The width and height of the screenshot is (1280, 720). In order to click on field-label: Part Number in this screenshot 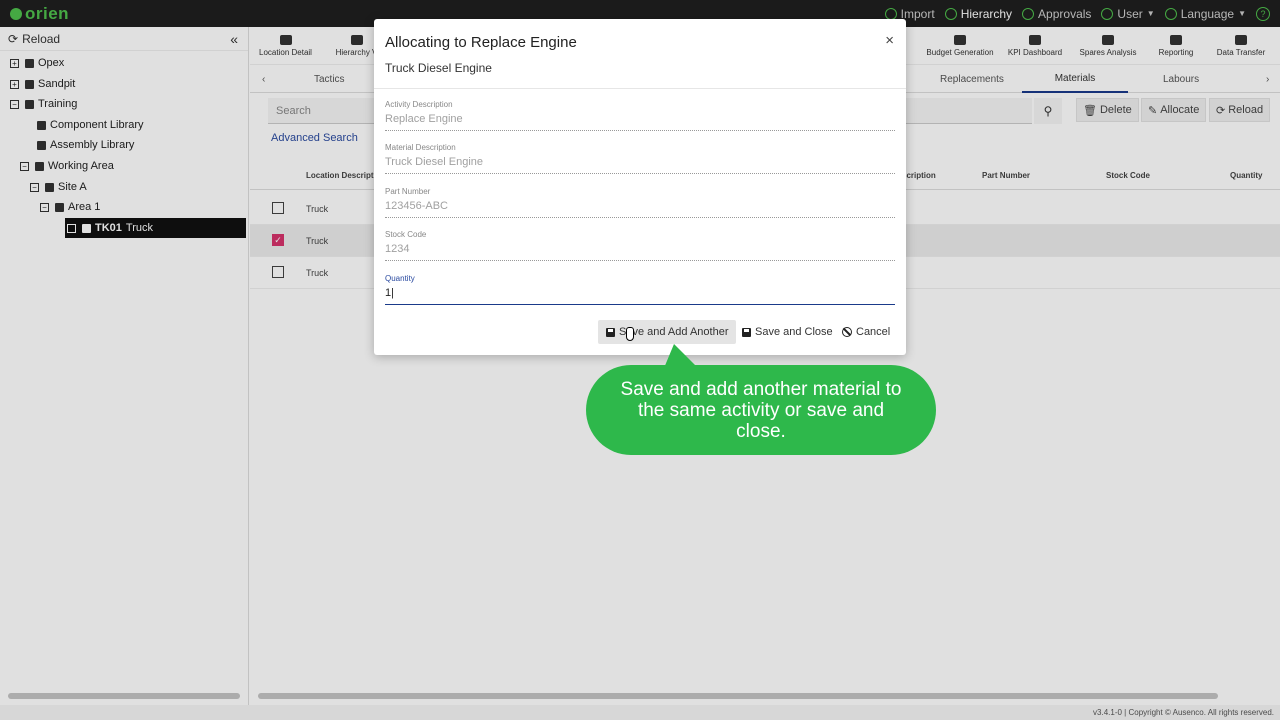, I will do `click(408, 191)`.